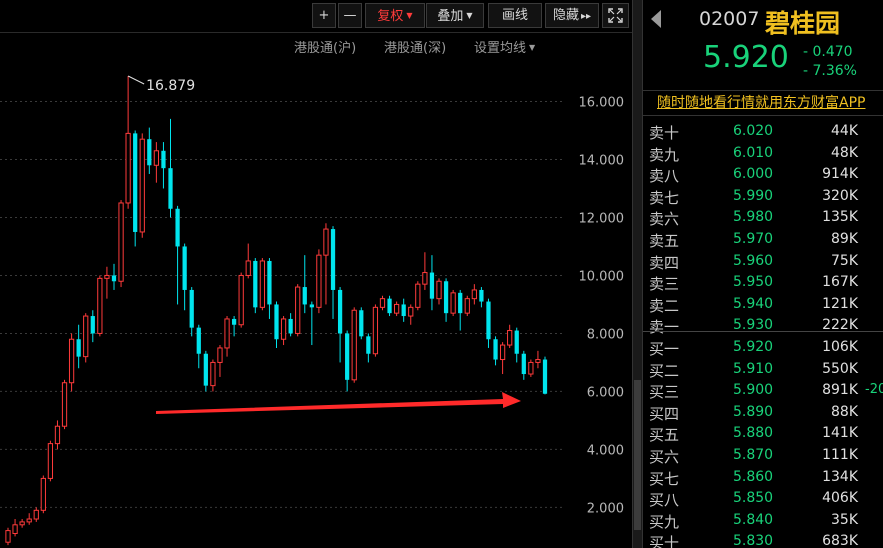 The image size is (883, 548). Describe the element at coordinates (664, 305) in the screenshot. I see `order-level-label: 卖二` at that location.